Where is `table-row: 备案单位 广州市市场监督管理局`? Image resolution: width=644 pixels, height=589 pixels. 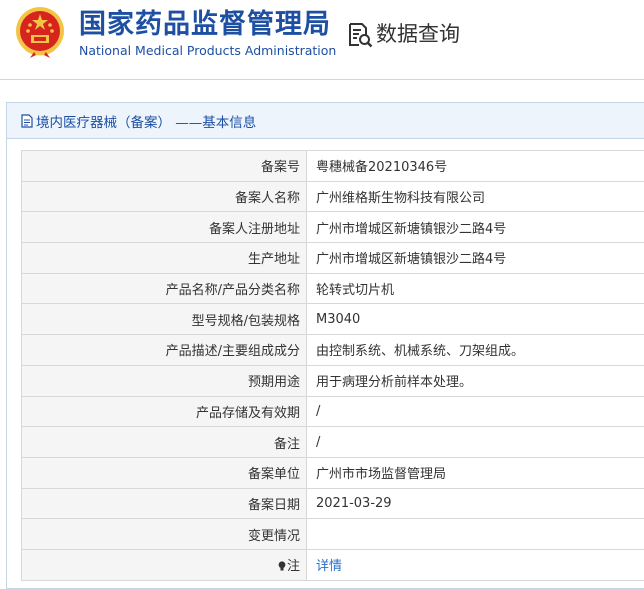
table-row: 备案单位 广州市市场监督管理局 is located at coordinates (332, 472).